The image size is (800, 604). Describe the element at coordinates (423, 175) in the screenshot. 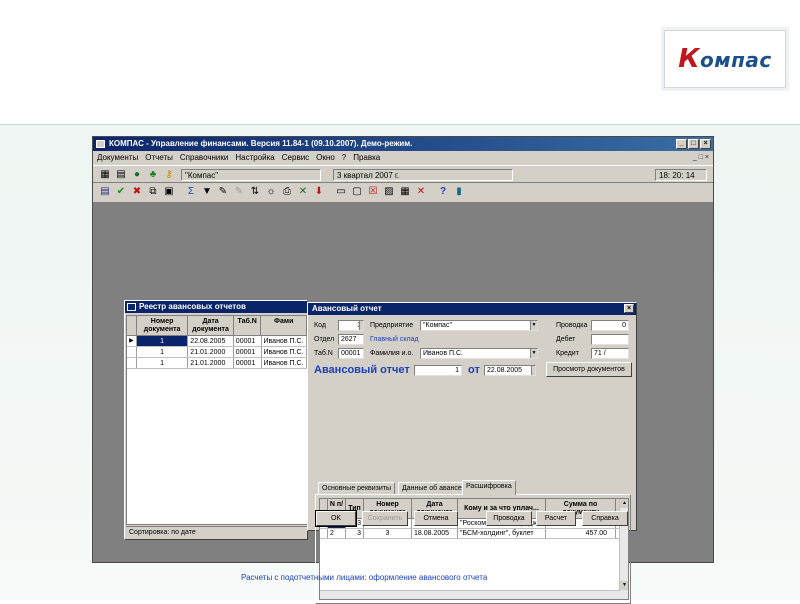

I see `period-field: 3 квартал 2007 г.` at that location.